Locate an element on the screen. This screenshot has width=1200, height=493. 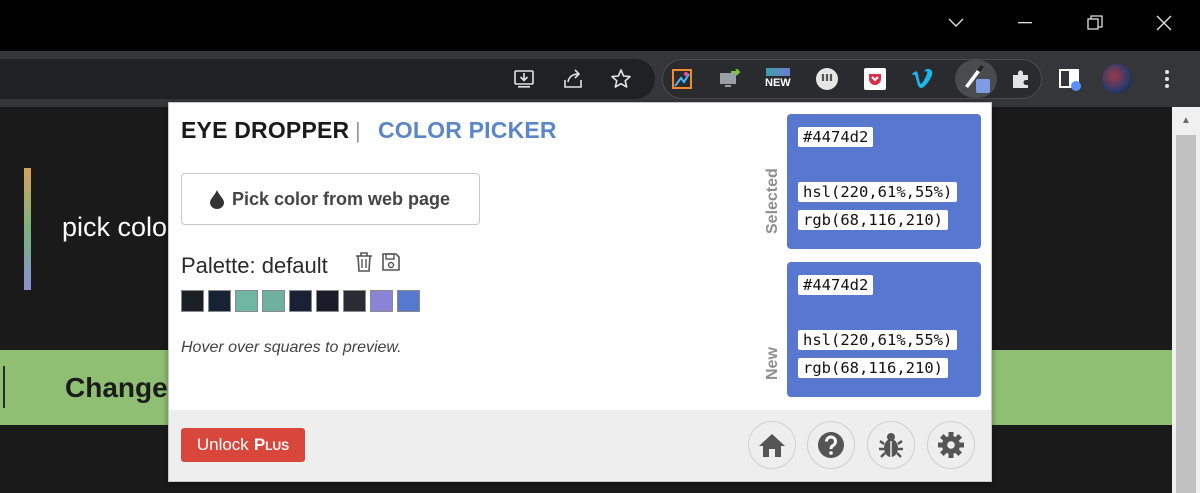
banner-text: Change is located at coordinates (116, 387).